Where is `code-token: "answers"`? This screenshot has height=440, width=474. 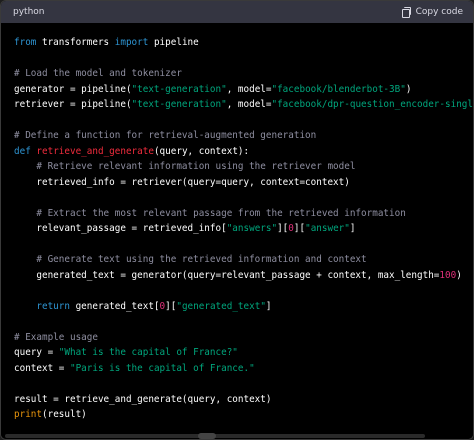
code-token: "answers" is located at coordinates (252, 228).